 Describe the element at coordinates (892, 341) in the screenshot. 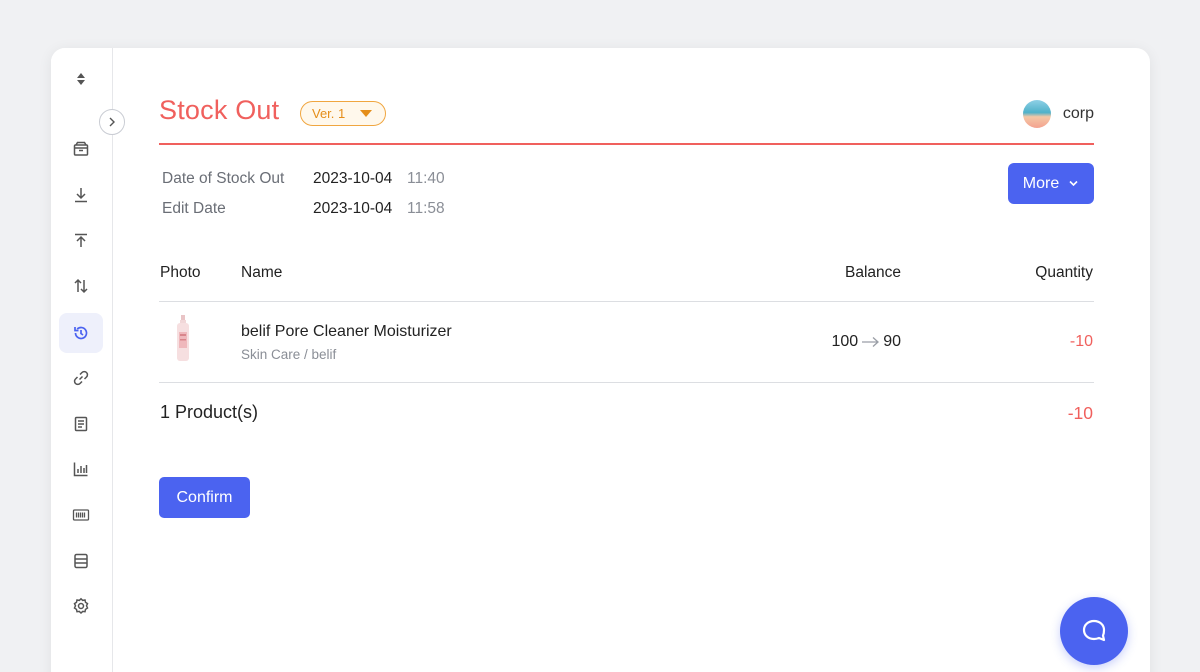

I see `balance-to: 90` at that location.